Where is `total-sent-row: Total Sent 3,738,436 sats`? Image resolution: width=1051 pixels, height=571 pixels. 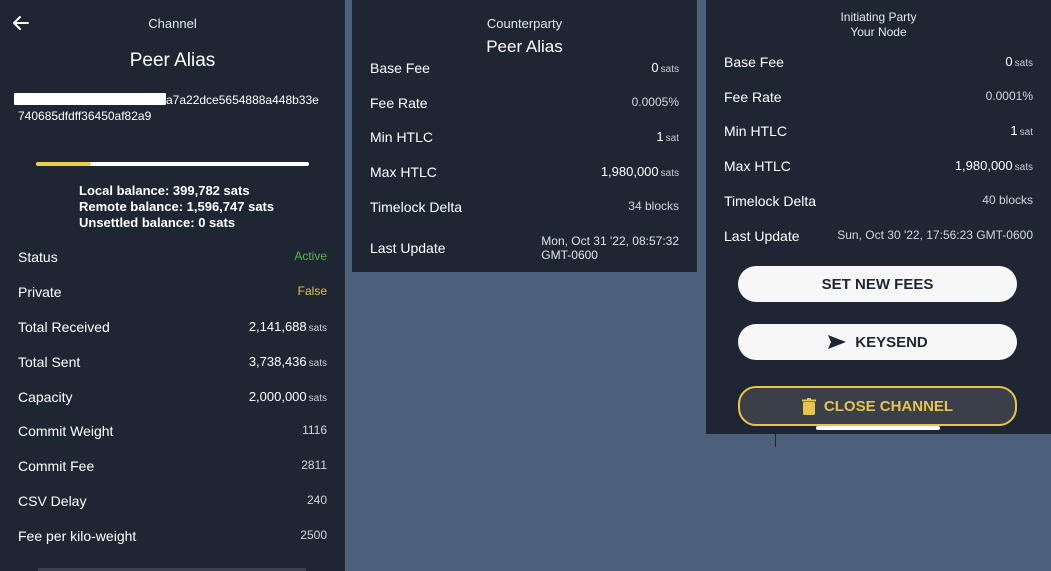
total-sent-row: Total Sent 3,738,436 sats is located at coordinates (172, 364).